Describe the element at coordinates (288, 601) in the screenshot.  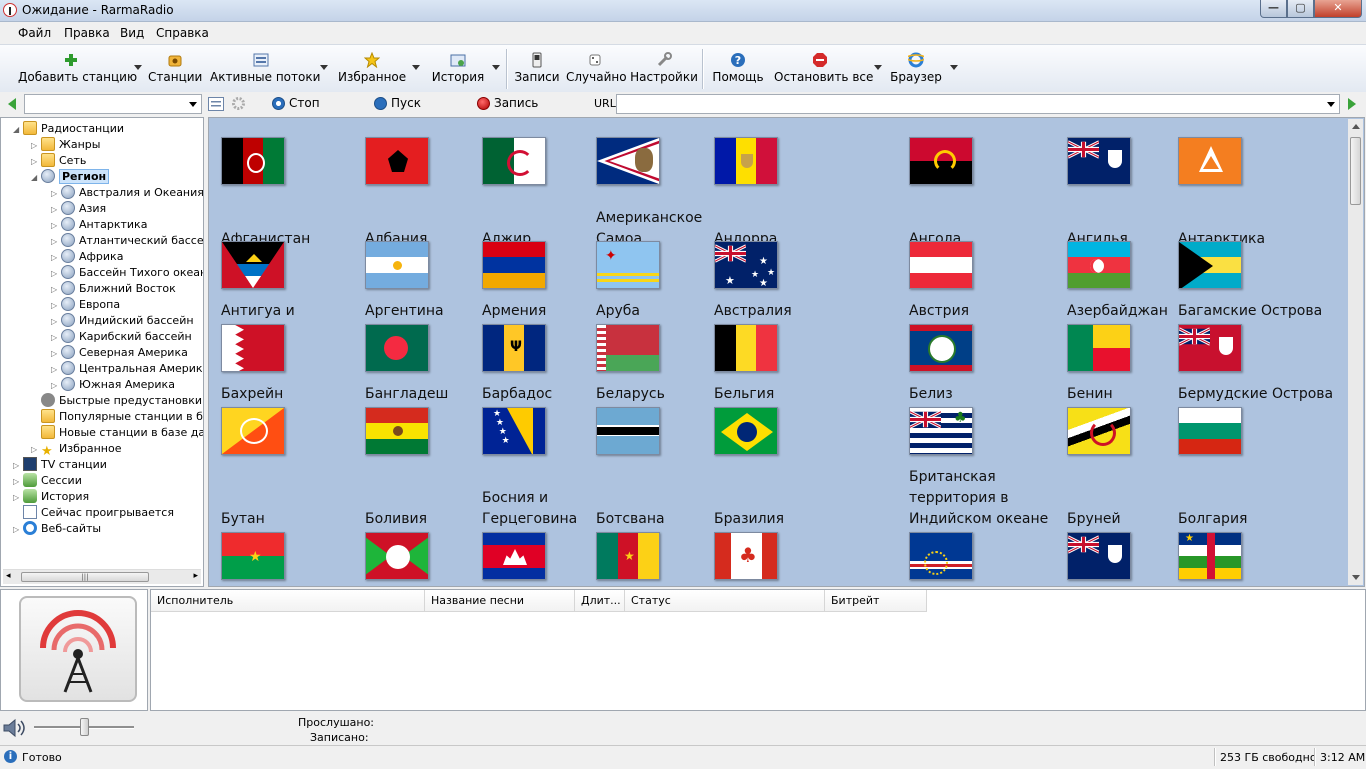
I see `column-artist: Исполнитель` at that location.